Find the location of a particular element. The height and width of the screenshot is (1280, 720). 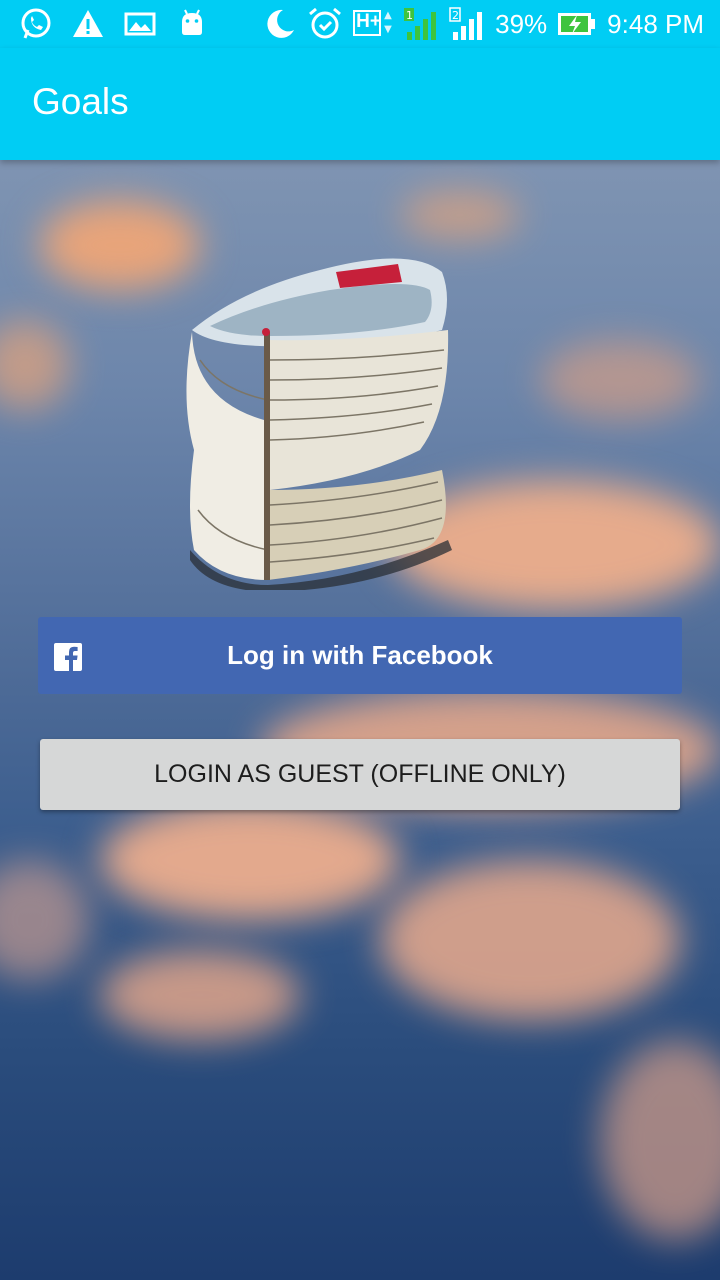

svg-text: 2 is located at coordinates (455, 15).